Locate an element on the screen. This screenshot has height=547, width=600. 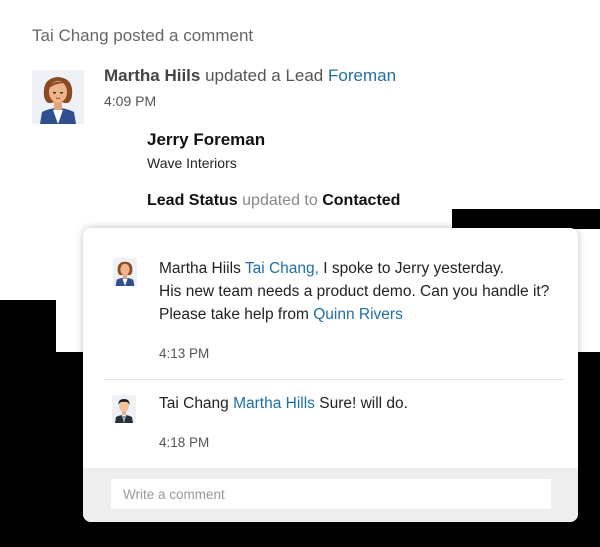
lead-name: Jerry Foreman is located at coordinates (206, 139).